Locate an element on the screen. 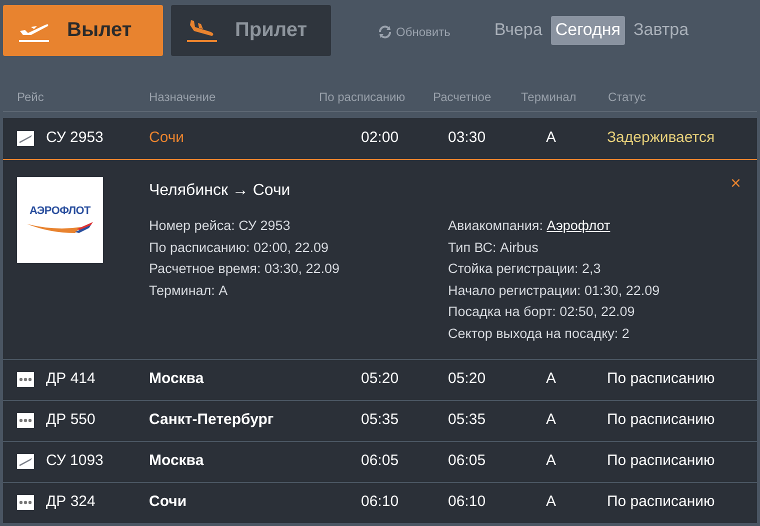 The width and height of the screenshot is (760, 526). direction-tab: Вылет is located at coordinates (83, 30).